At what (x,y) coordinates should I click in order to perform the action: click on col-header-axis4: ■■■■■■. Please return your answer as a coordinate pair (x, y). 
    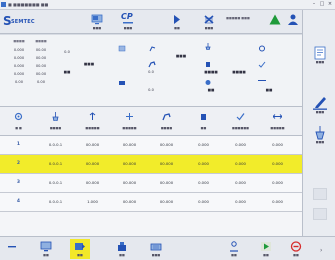
    Looking at the image, I should click on (240, 122).